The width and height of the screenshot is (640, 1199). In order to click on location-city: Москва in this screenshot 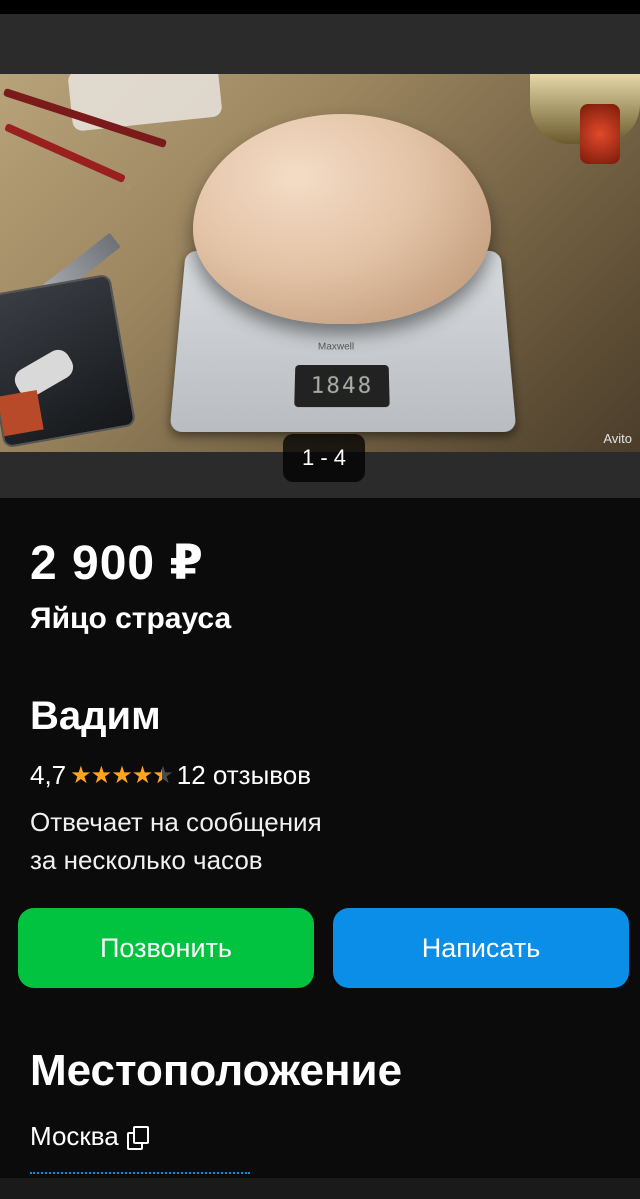, I will do `click(88, 1136)`.